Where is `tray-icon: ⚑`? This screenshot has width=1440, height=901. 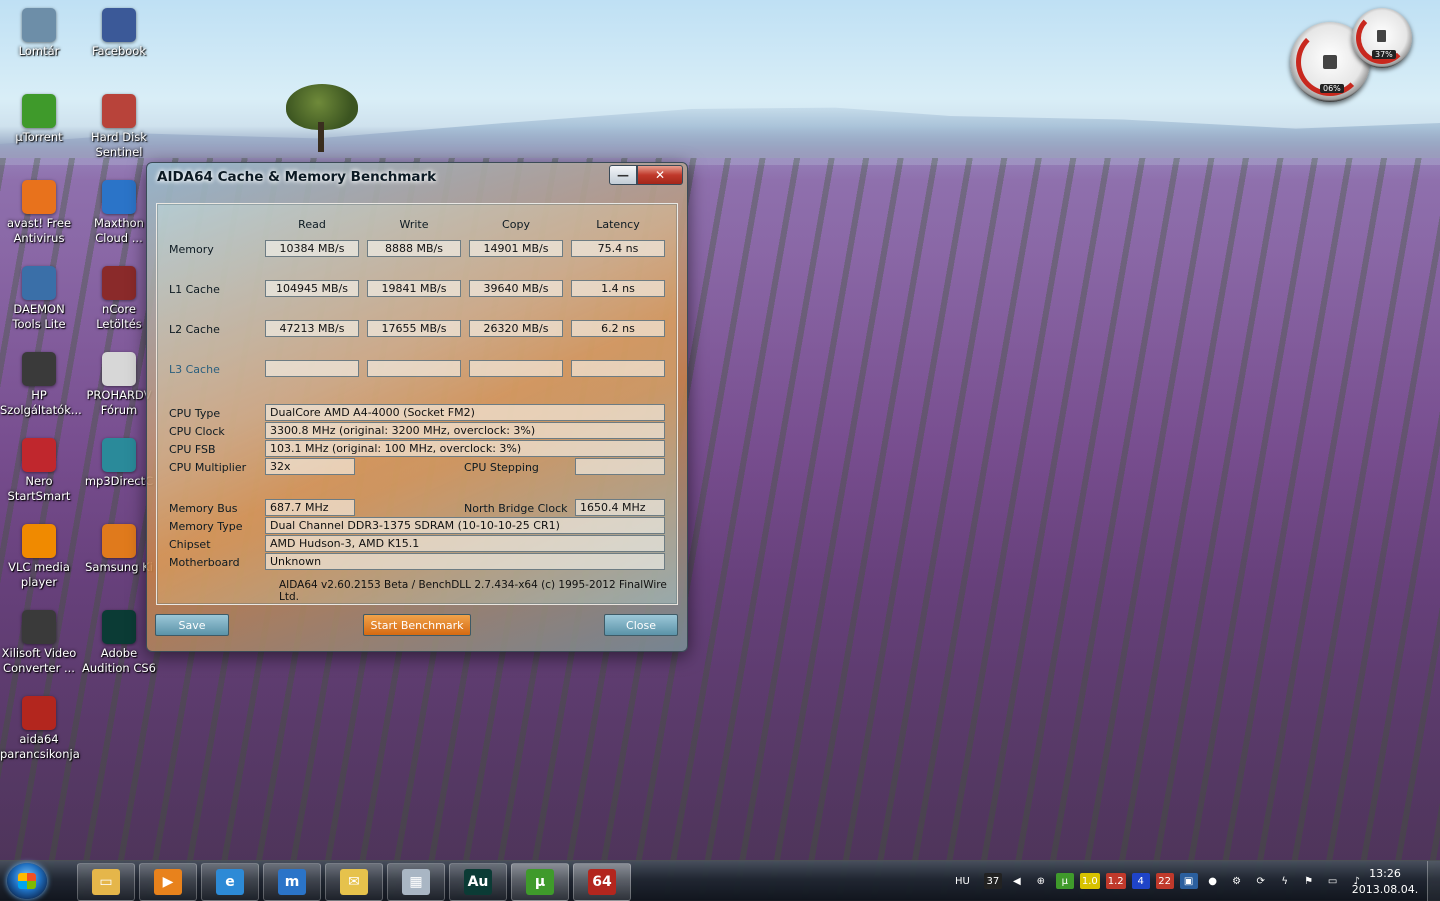 tray-icon: ⚑ is located at coordinates (1309, 881).